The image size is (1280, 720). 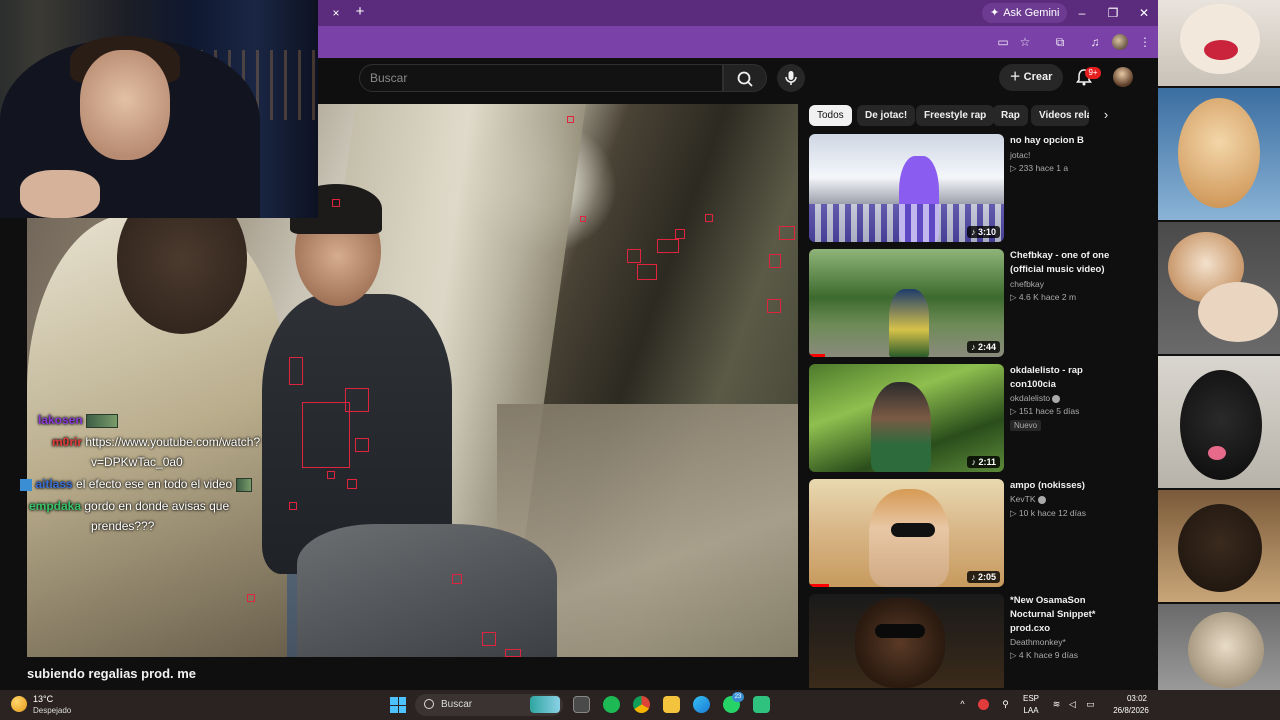 What do you see at coordinates (1072, 704) in the screenshot?
I see `volume-icon: ◁` at bounding box center [1072, 704].